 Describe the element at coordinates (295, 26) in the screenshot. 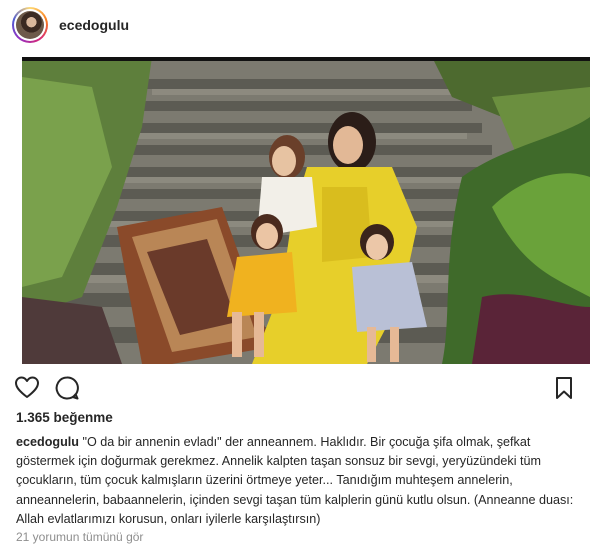

I see `post-header: ecedogulu` at that location.